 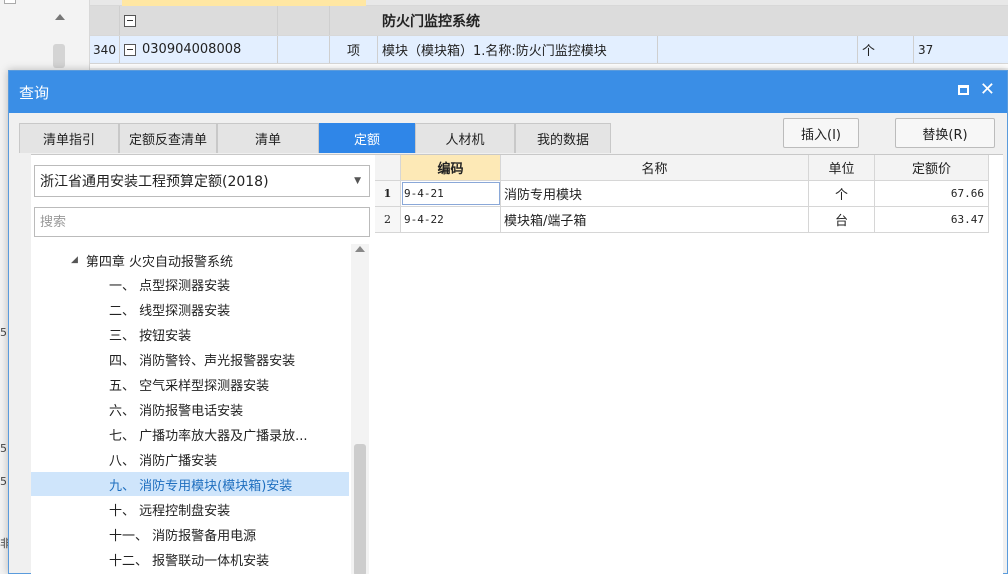 What do you see at coordinates (842, 219) in the screenshot?
I see `cell-unit: 台` at bounding box center [842, 219].